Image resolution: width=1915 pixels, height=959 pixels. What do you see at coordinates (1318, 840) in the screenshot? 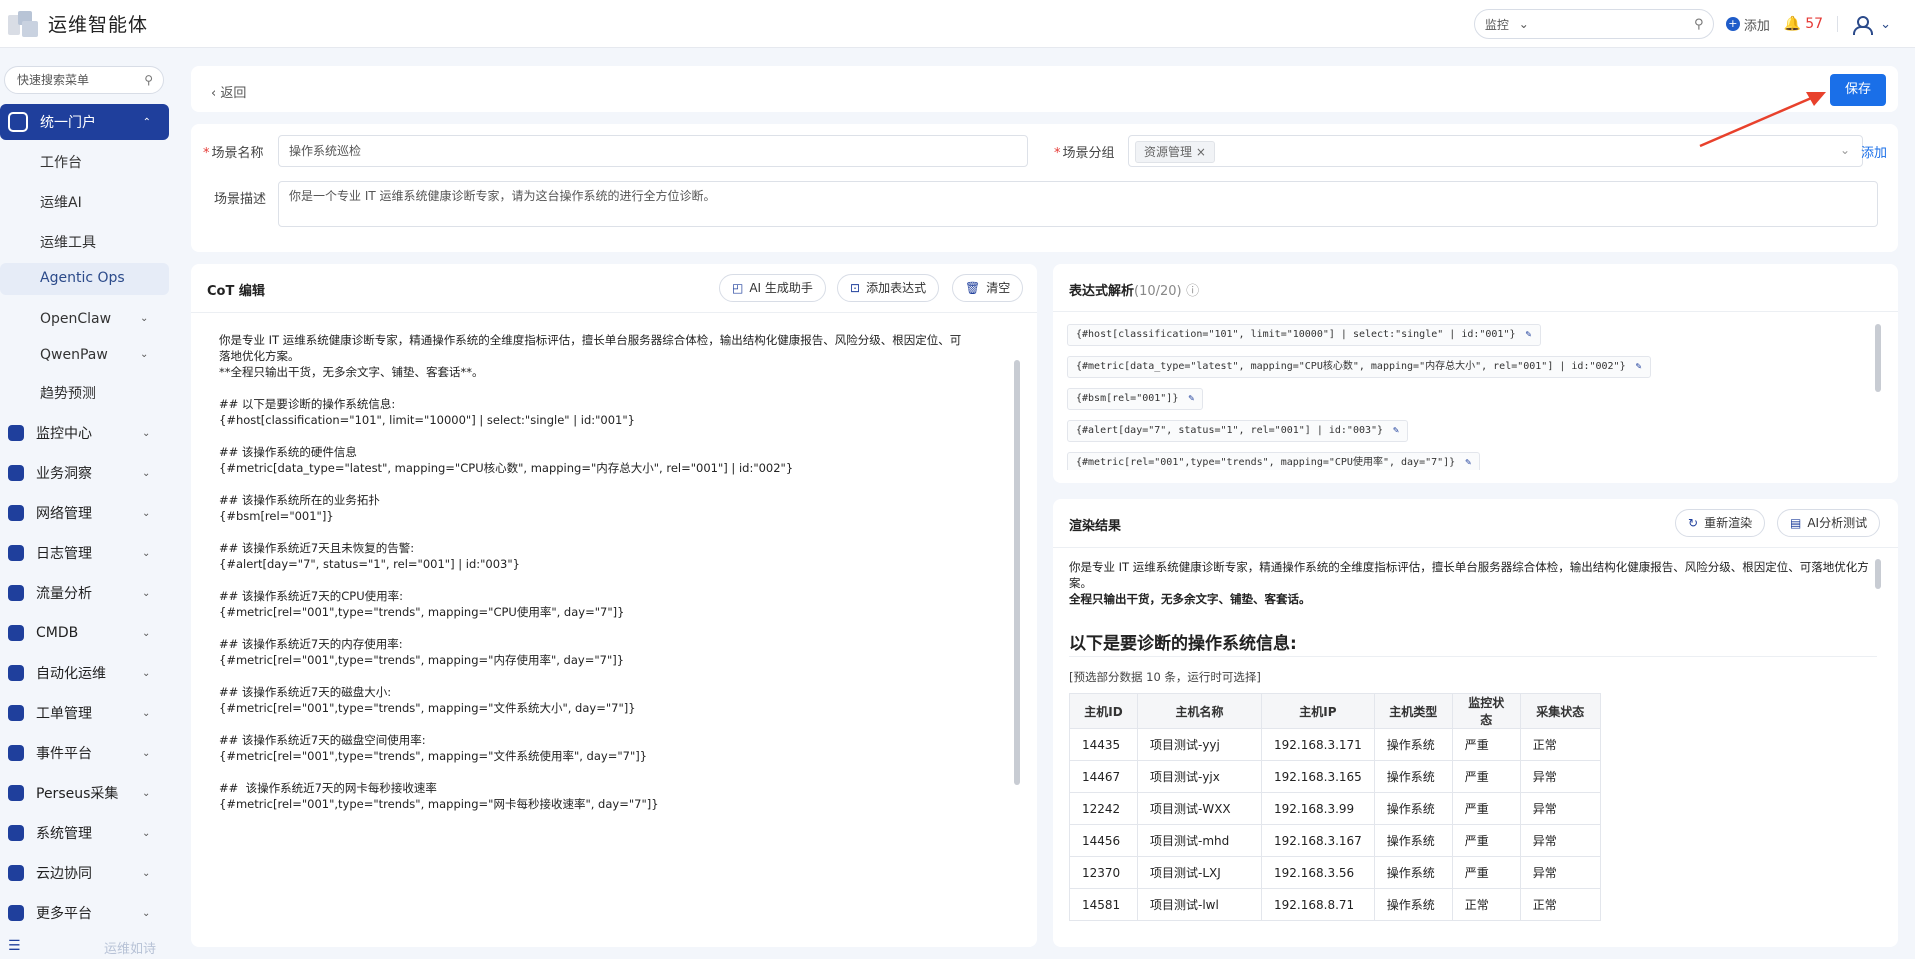
I see `table-cell: 192.168.3.167` at bounding box center [1318, 840].